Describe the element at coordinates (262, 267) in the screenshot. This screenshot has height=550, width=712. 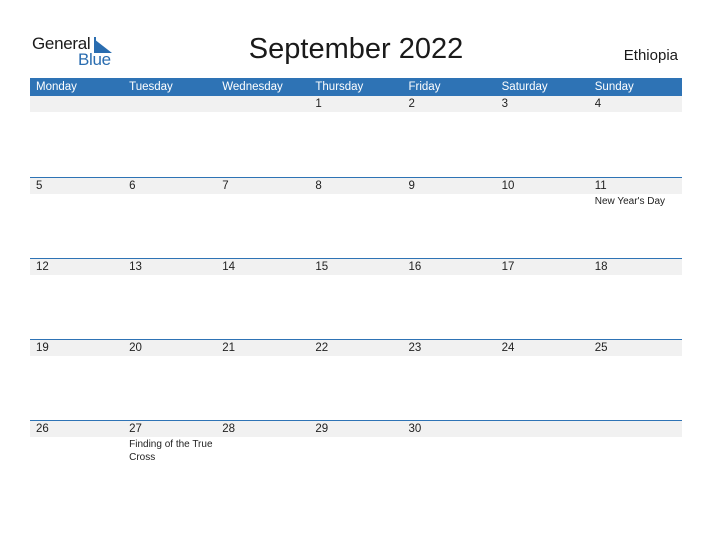
I see `day-cell: 14` at that location.